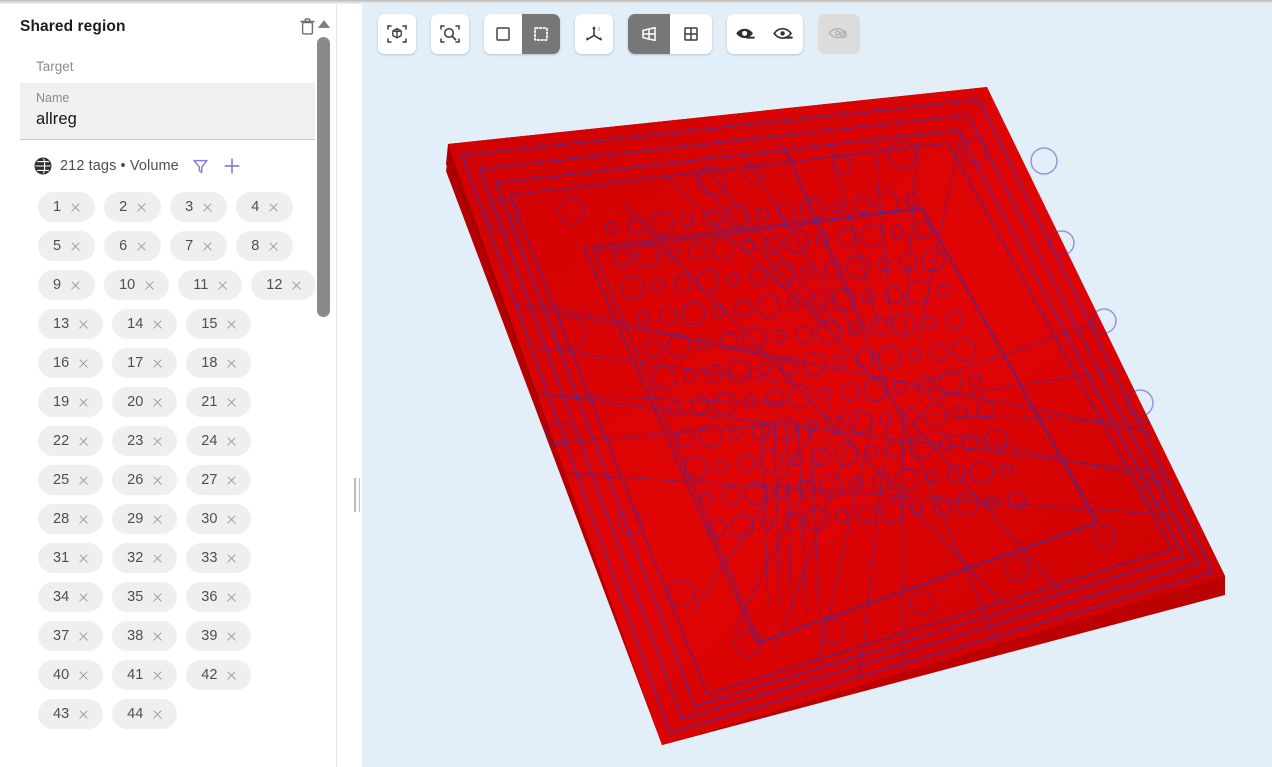  Describe the element at coordinates (219, 363) in the screenshot. I see `tag-chip: 18` at that location.